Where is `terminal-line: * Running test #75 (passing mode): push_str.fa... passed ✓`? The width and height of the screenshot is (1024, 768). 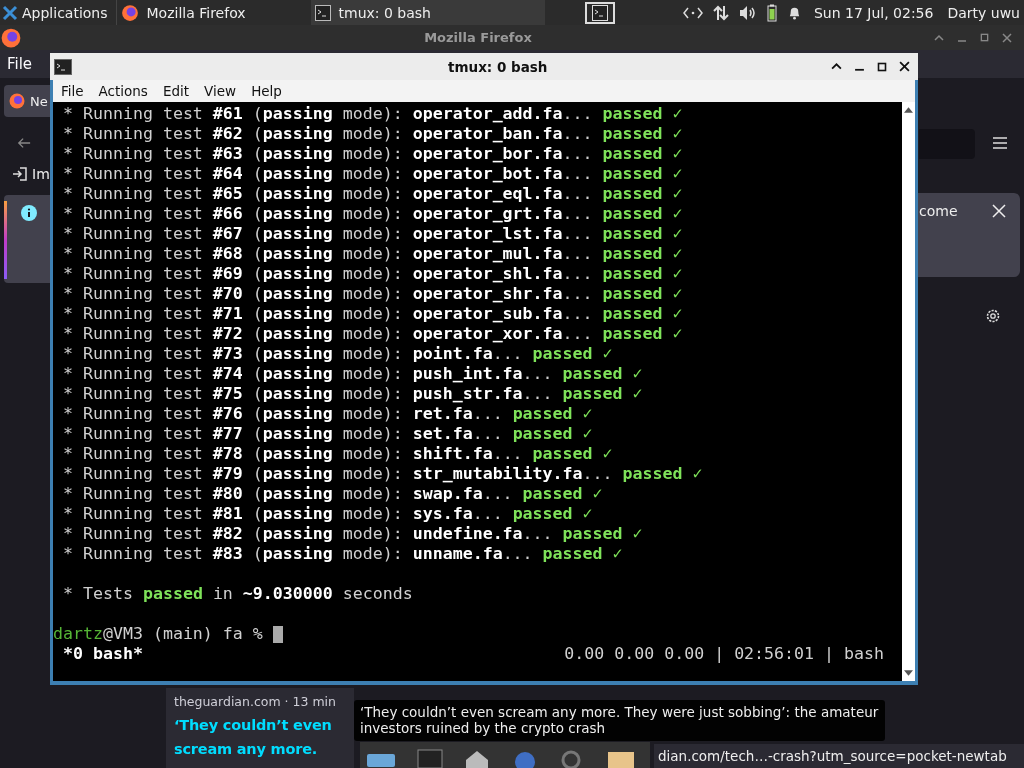
terminal-line: * Running test #75 (passing mode): push_str.fa... passed ✓ is located at coordinates (353, 394).